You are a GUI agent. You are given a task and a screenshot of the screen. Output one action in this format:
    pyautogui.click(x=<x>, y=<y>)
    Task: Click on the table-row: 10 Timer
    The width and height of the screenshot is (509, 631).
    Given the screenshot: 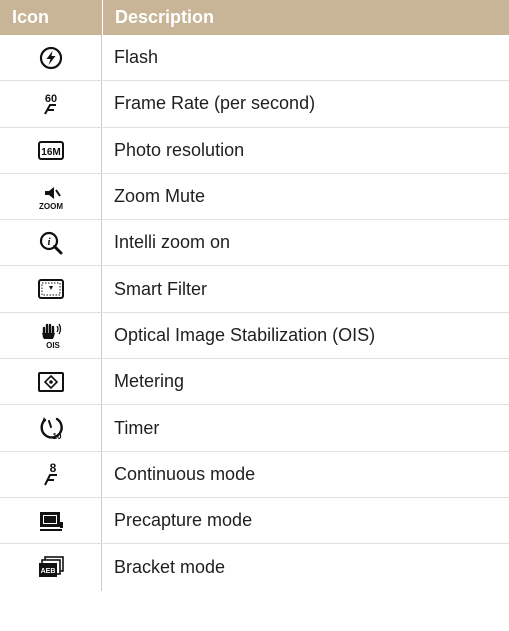 What is the action you would take?
    pyautogui.click(x=254, y=428)
    